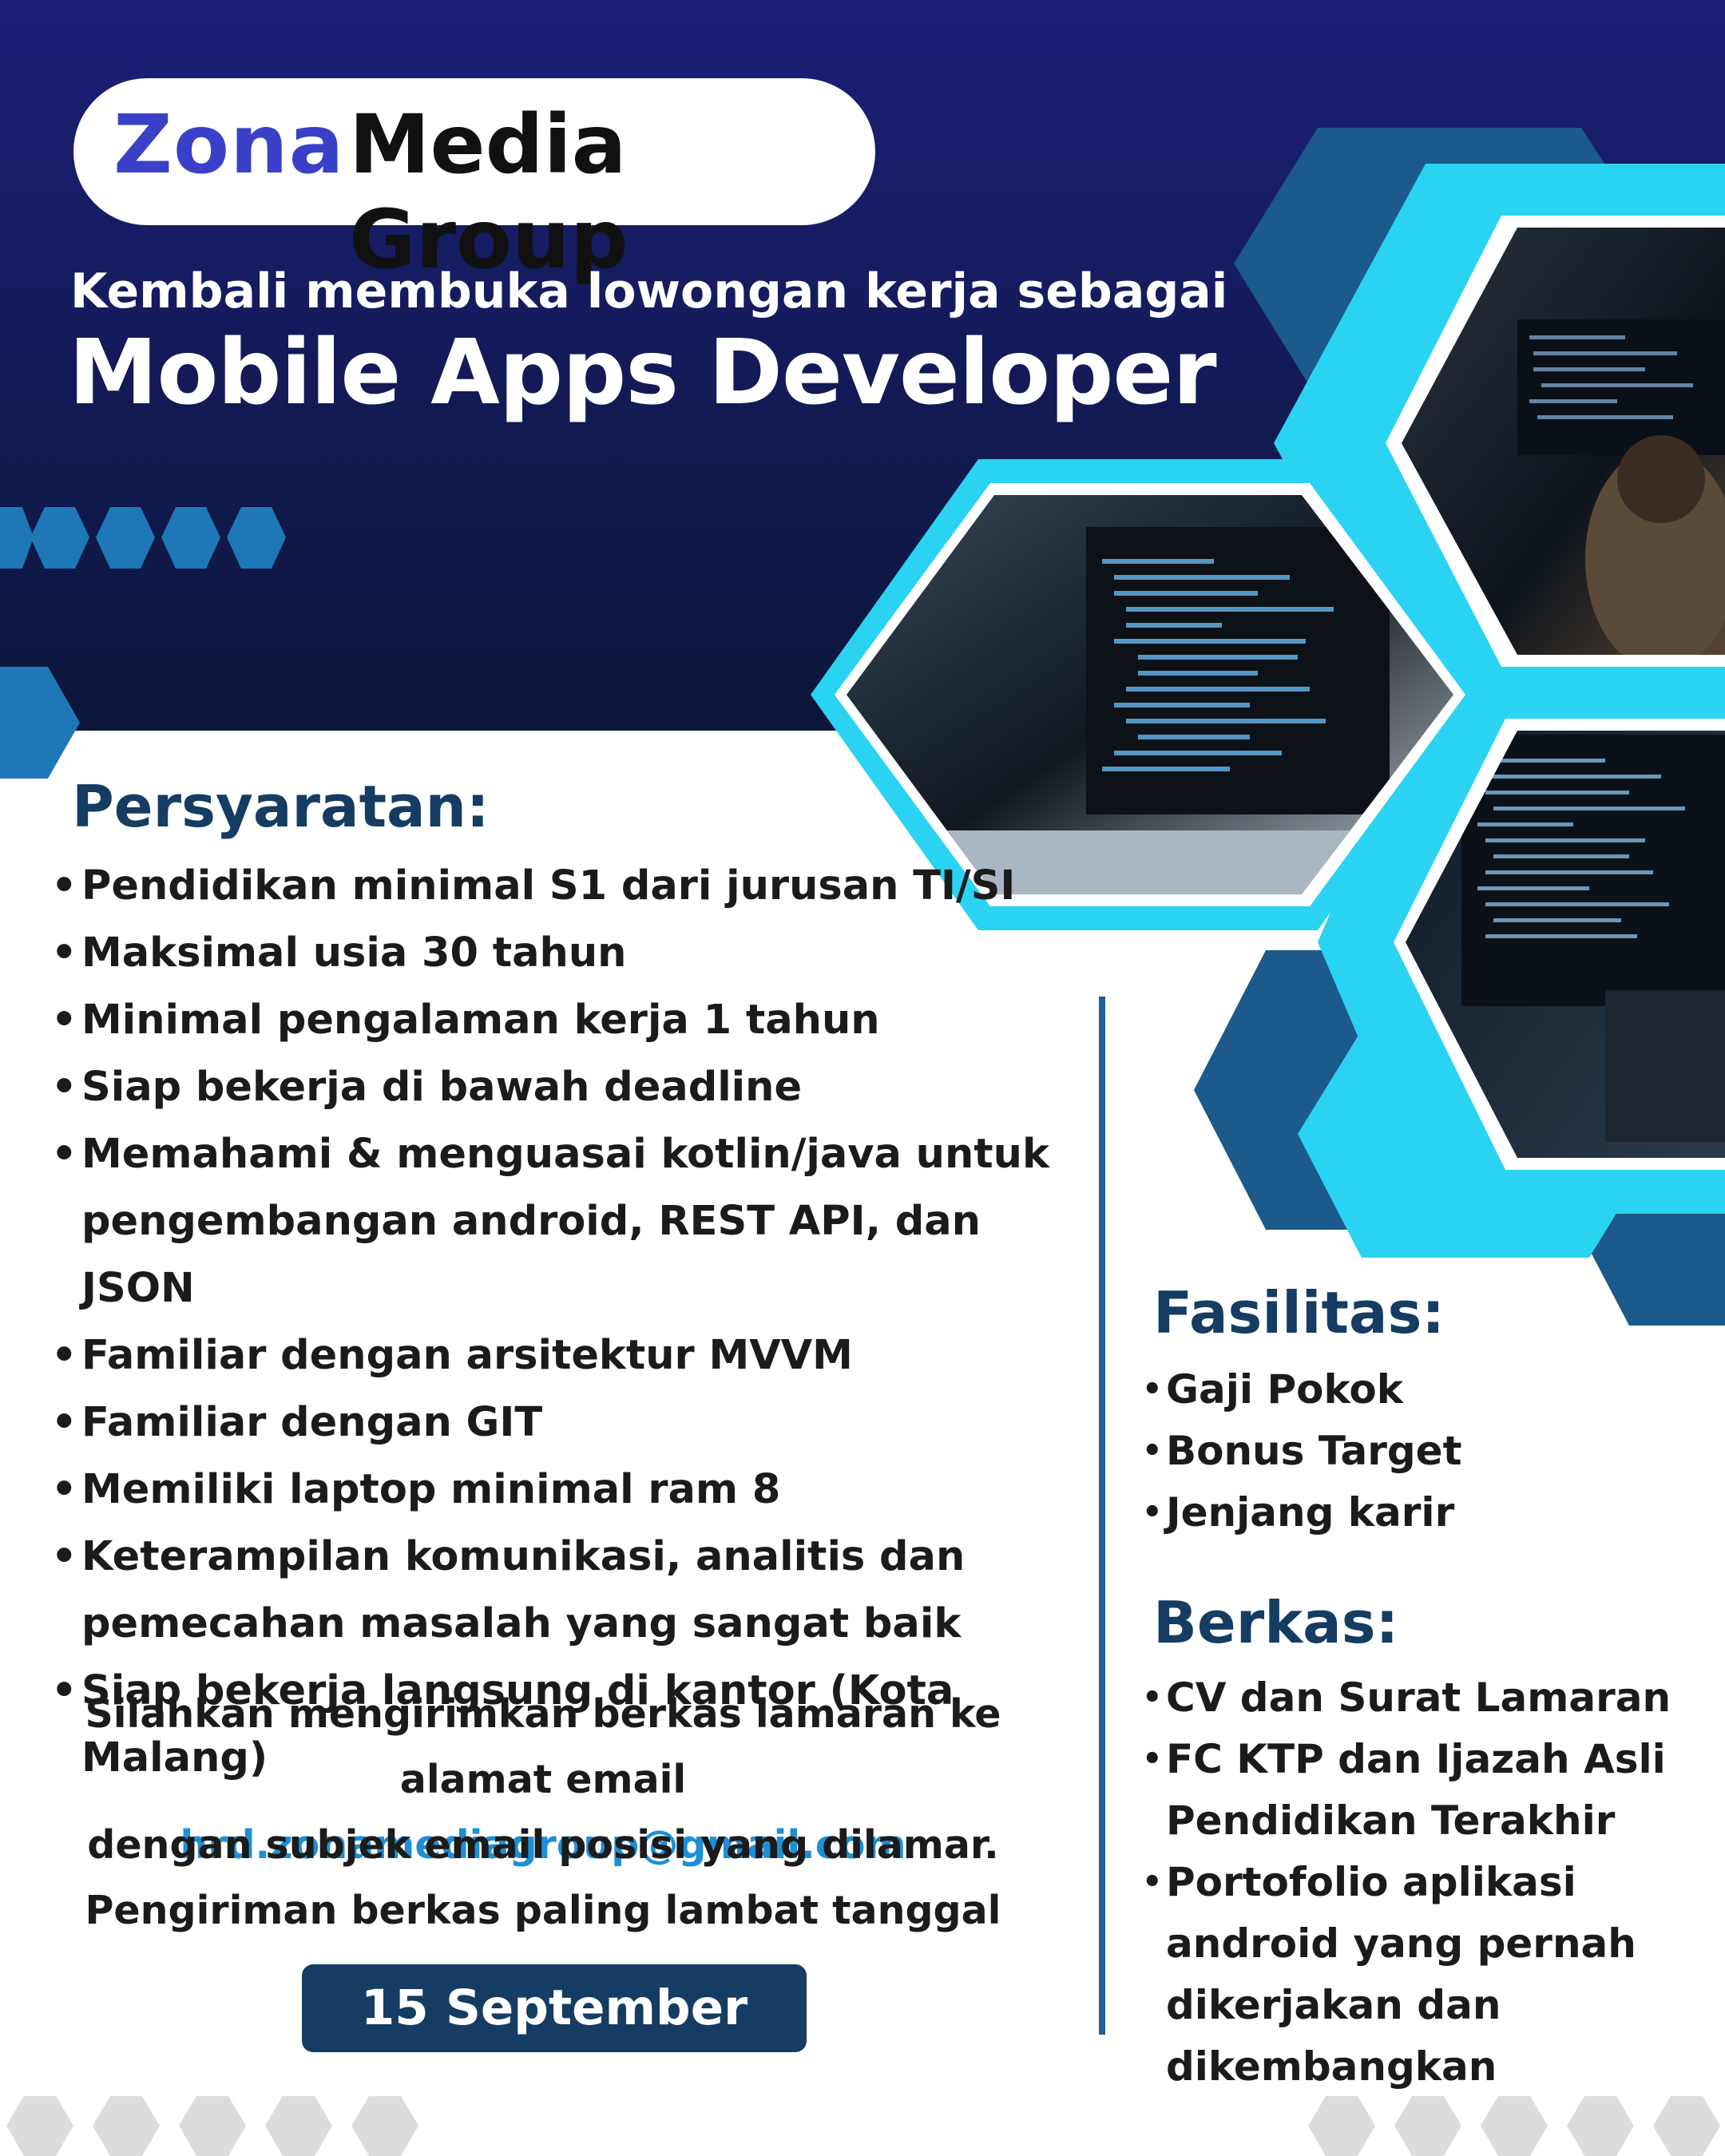 Image resolution: width=1725 pixels, height=2156 pixels. Describe the element at coordinates (1427, 1698) in the screenshot. I see `list-item: CV dan Surat Lamaran` at that location.